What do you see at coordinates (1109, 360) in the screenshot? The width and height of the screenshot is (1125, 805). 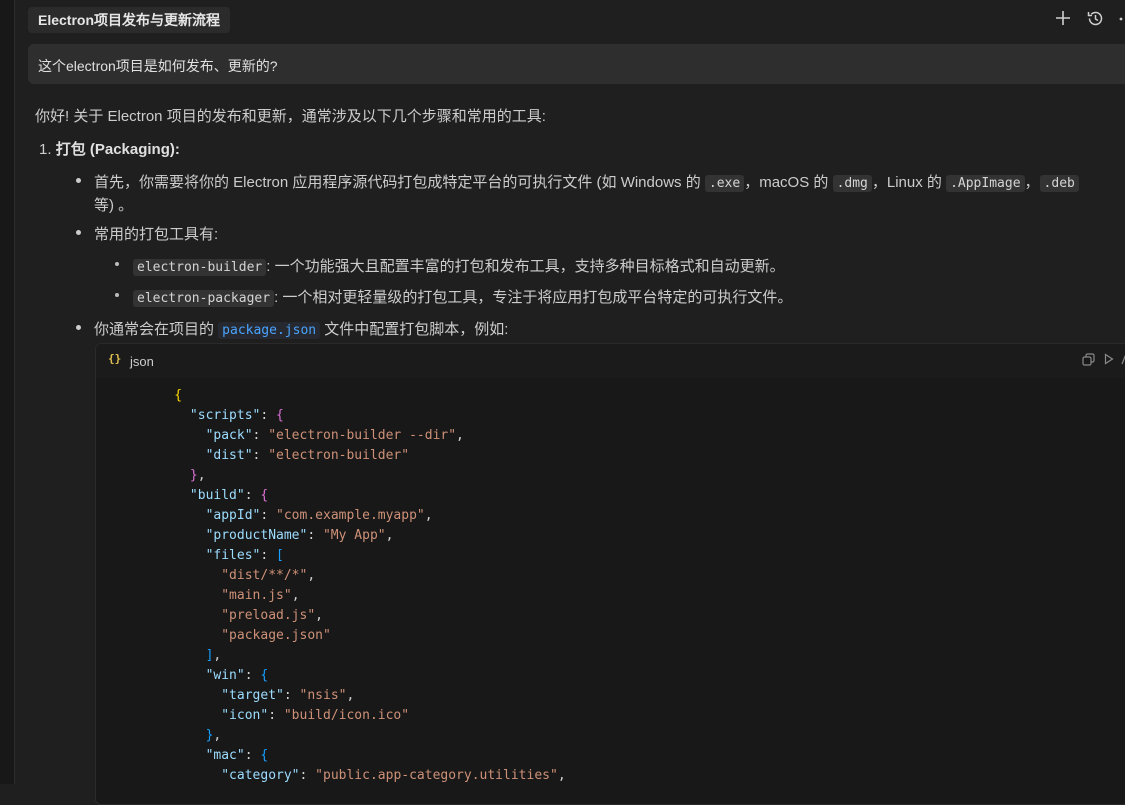 I see `run-icon` at bounding box center [1109, 360].